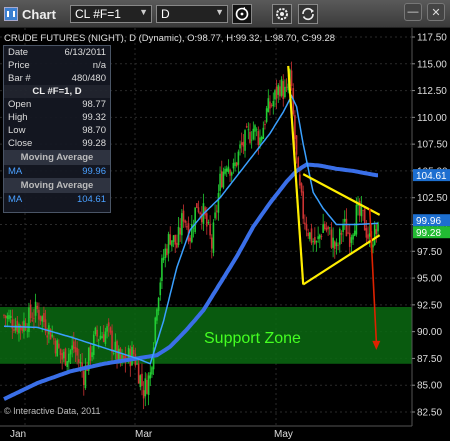 This screenshot has width=450, height=441. Describe the element at coordinates (432, 64) in the screenshot. I see `y-tick-label: 115.00` at that location.